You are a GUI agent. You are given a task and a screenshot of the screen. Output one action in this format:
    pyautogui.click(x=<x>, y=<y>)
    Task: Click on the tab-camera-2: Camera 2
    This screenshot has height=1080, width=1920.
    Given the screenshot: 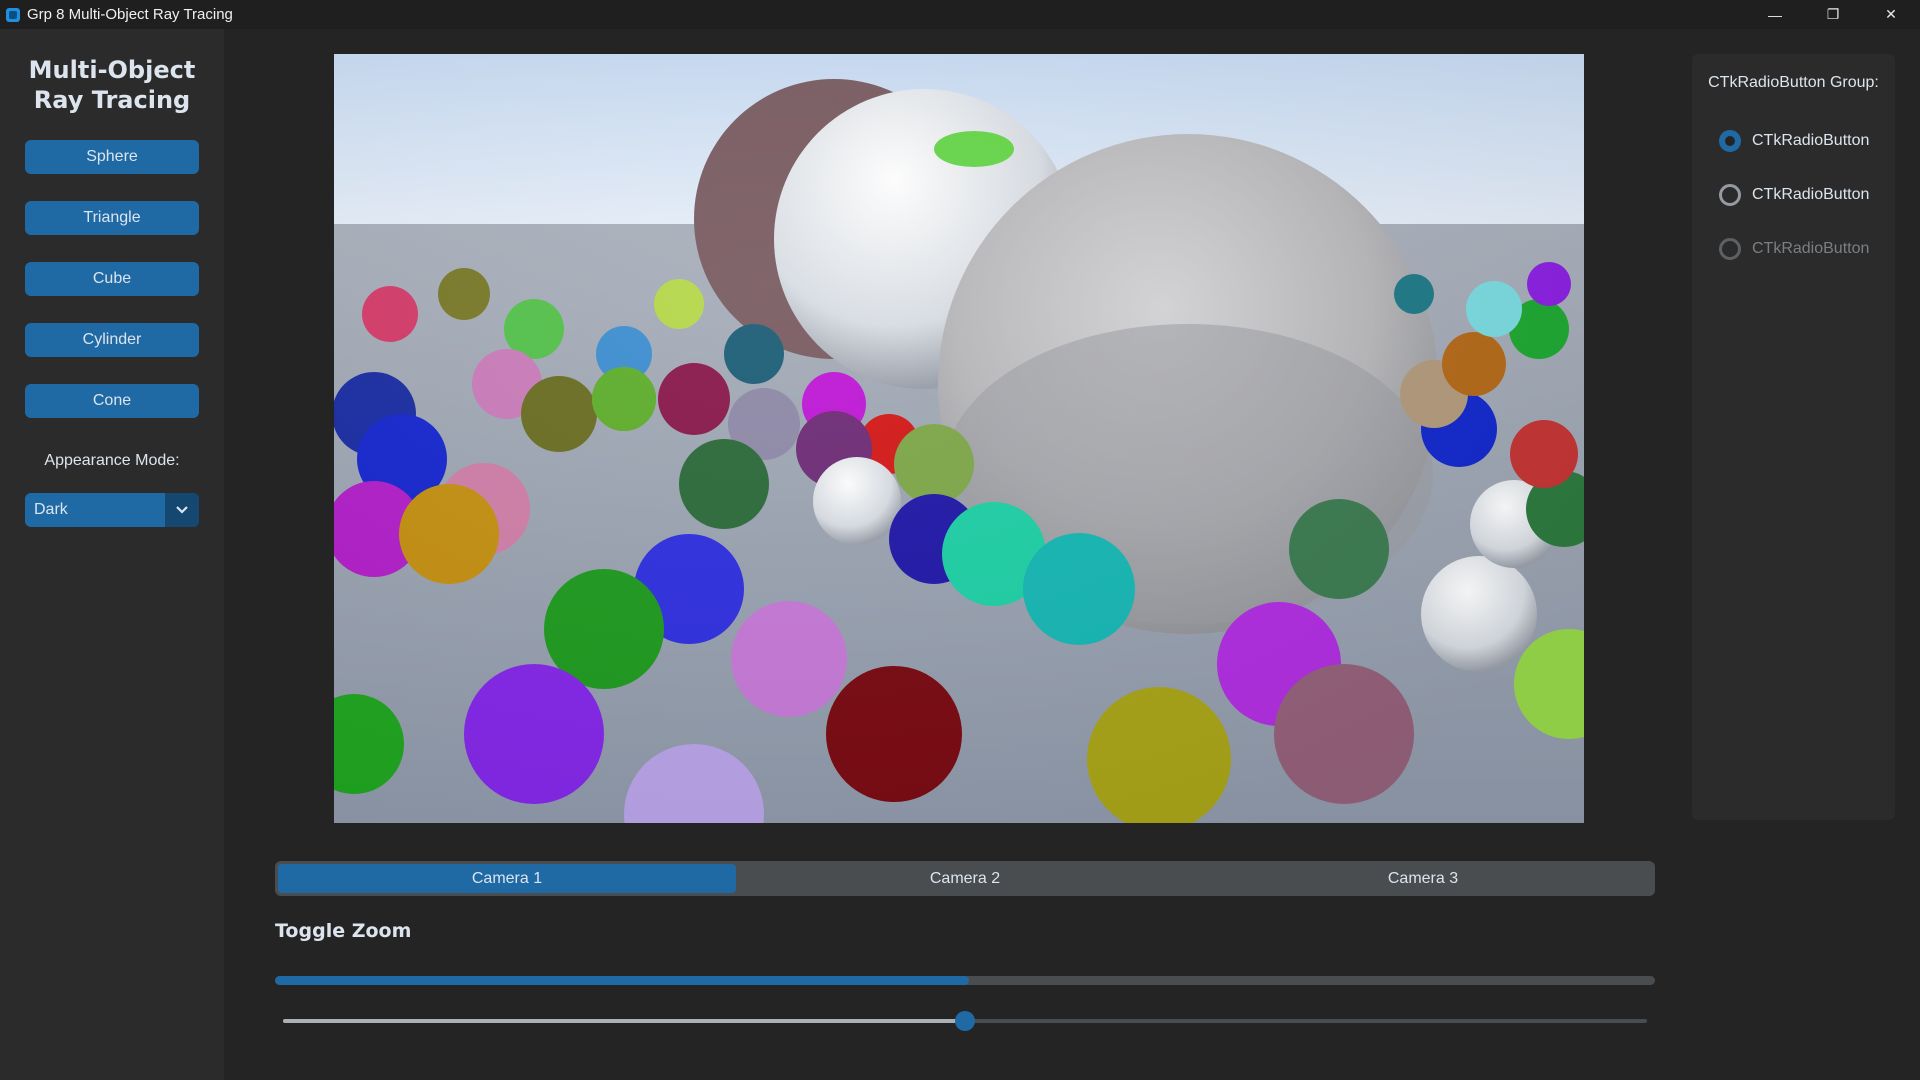 What is the action you would take?
    pyautogui.click(x=965, y=878)
    